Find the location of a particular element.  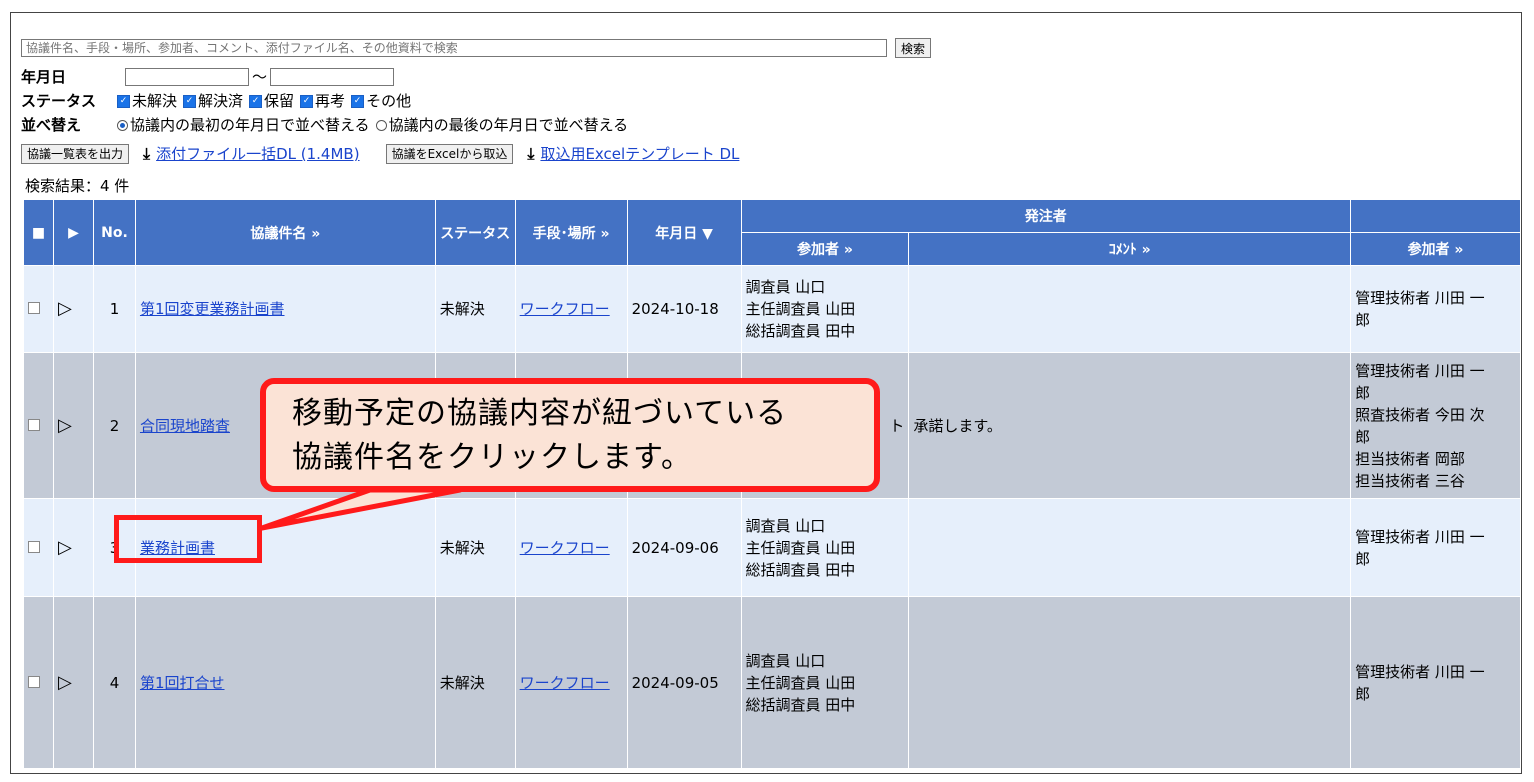

status-filter-label: ステータス is located at coordinates (59, 101).